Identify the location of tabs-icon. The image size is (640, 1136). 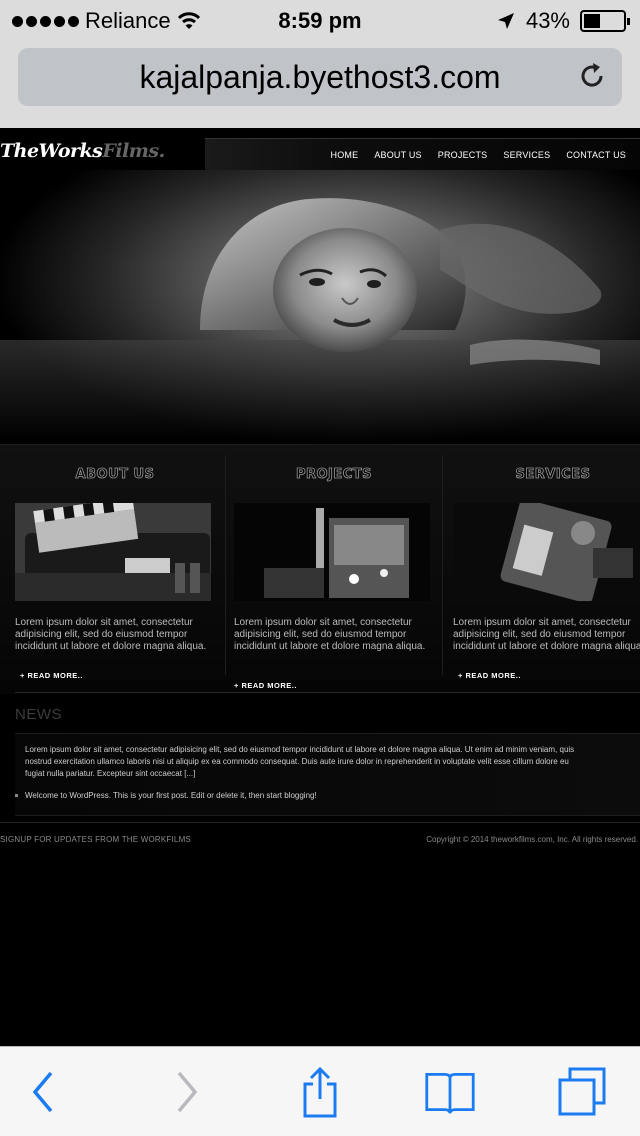
(582, 1091).